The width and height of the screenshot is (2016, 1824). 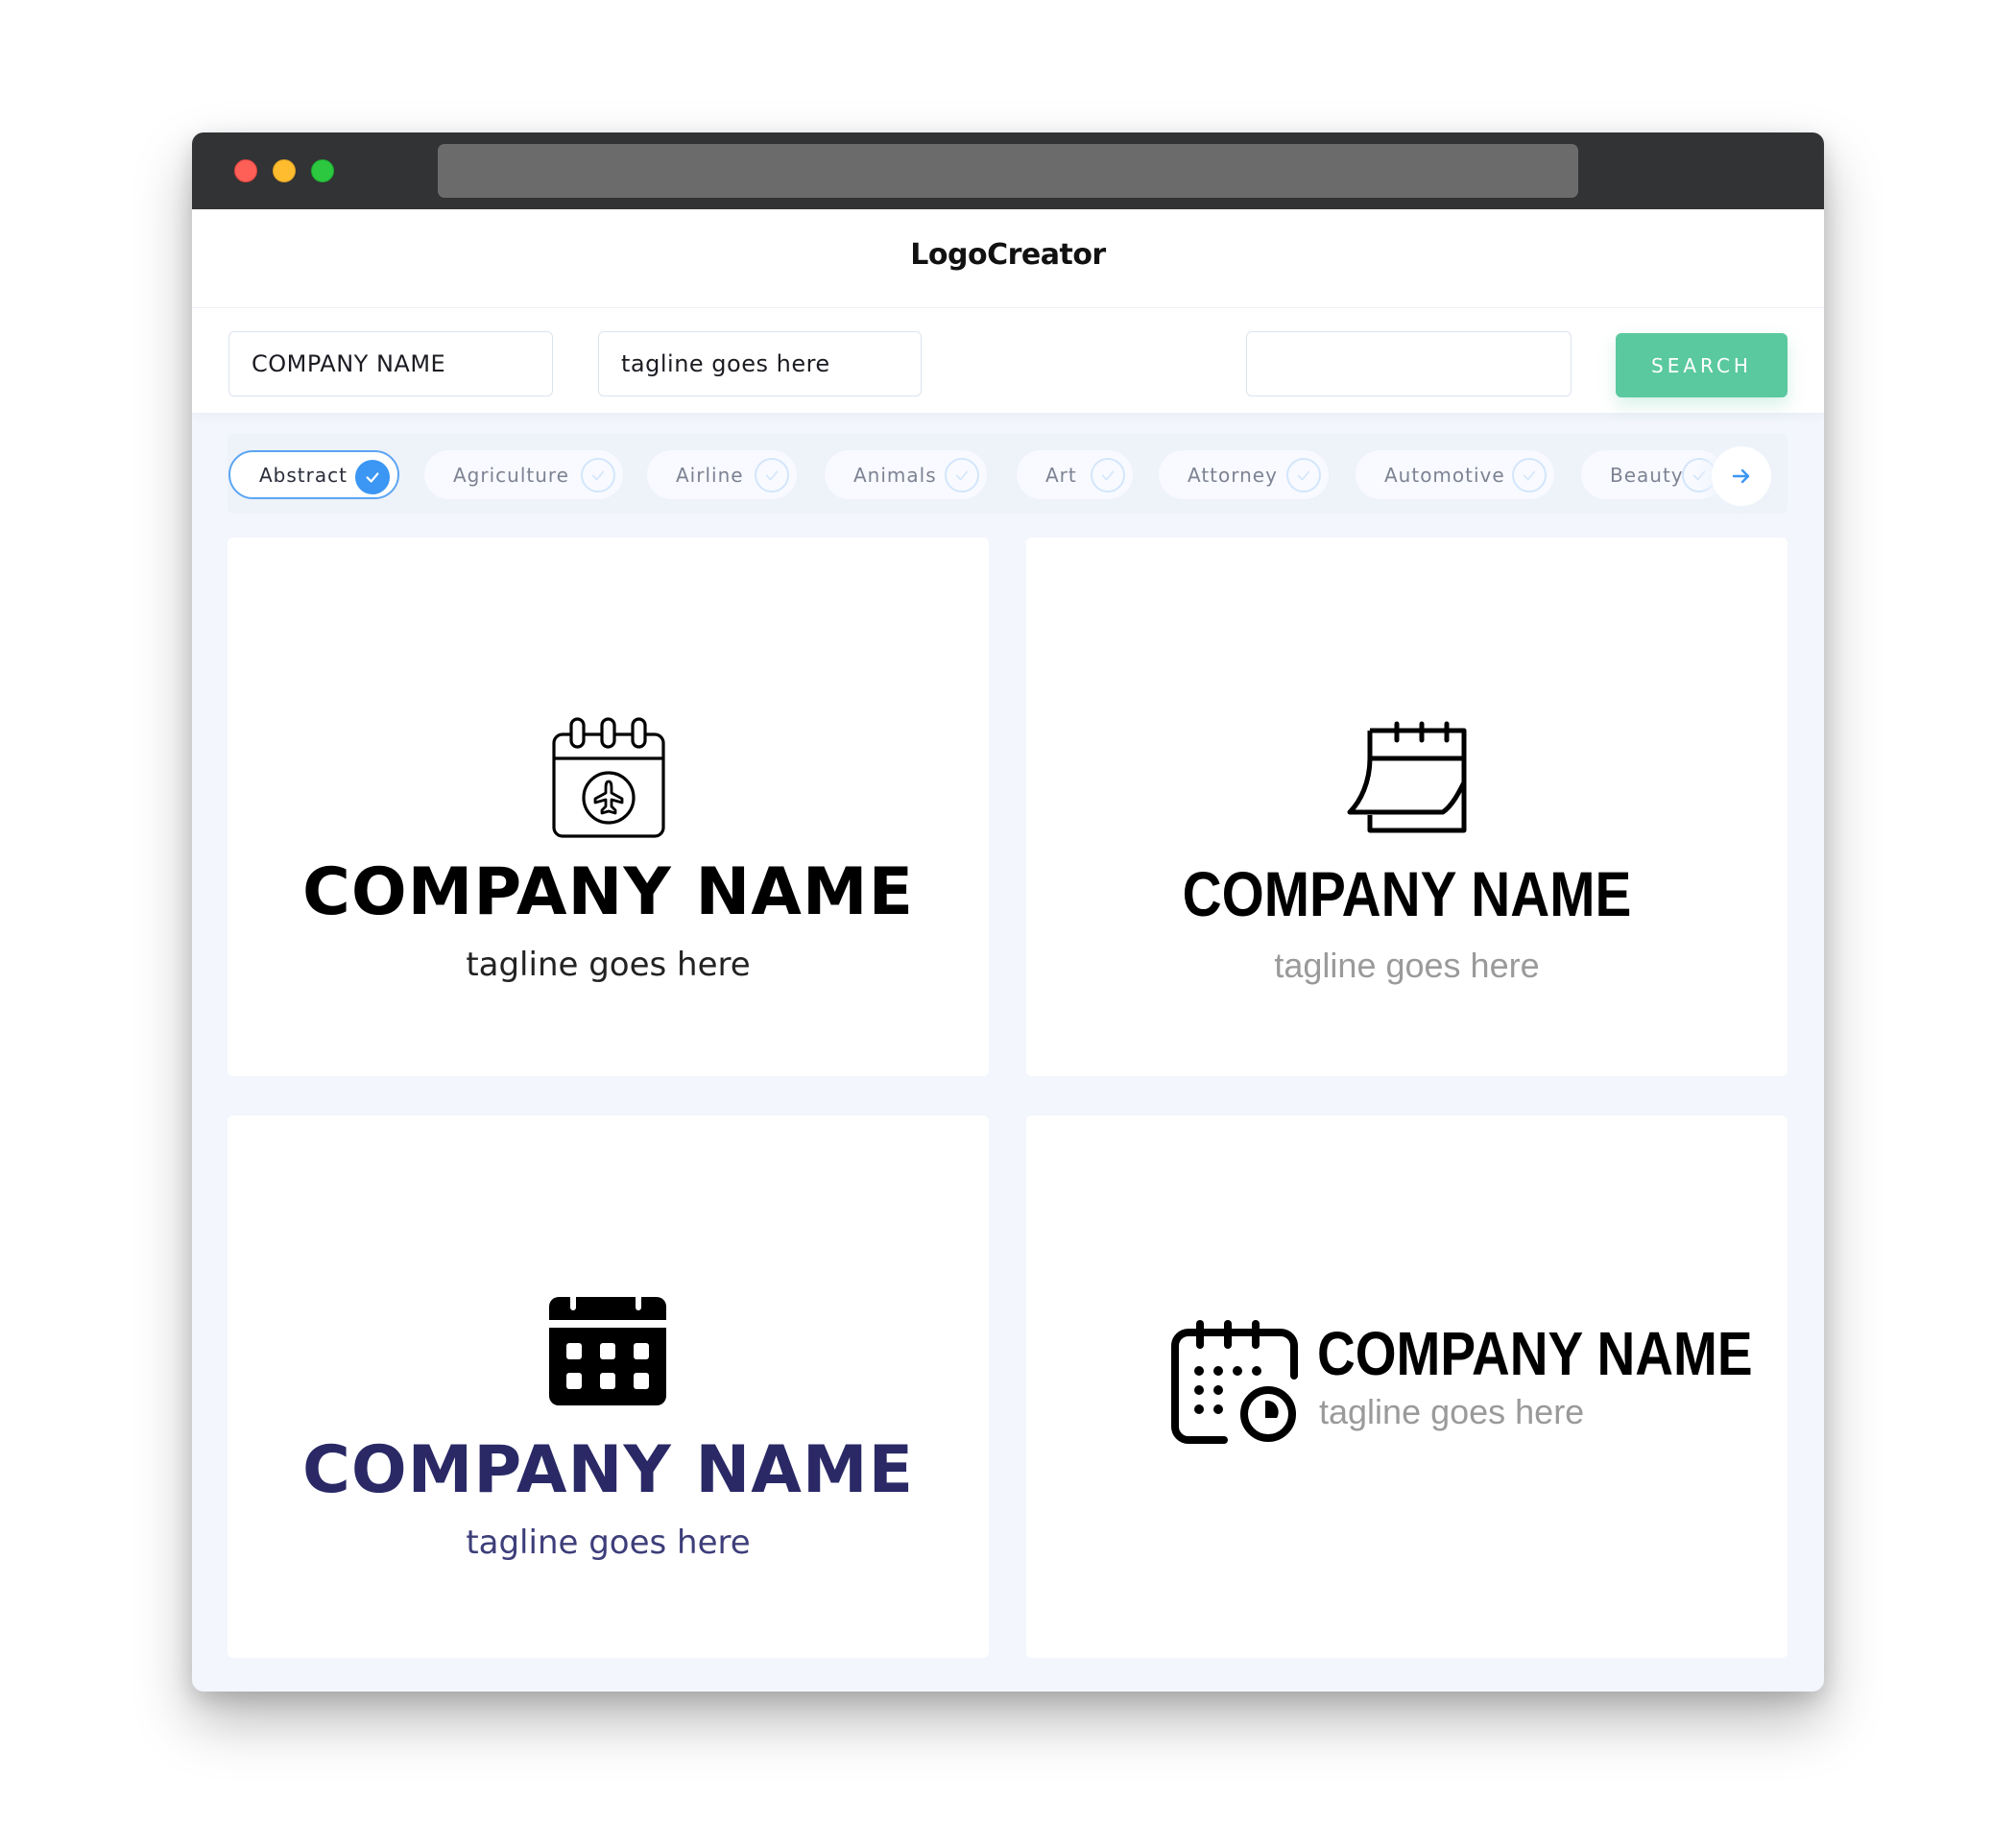 I want to click on chip-label: Beauty, so click(x=1647, y=475).